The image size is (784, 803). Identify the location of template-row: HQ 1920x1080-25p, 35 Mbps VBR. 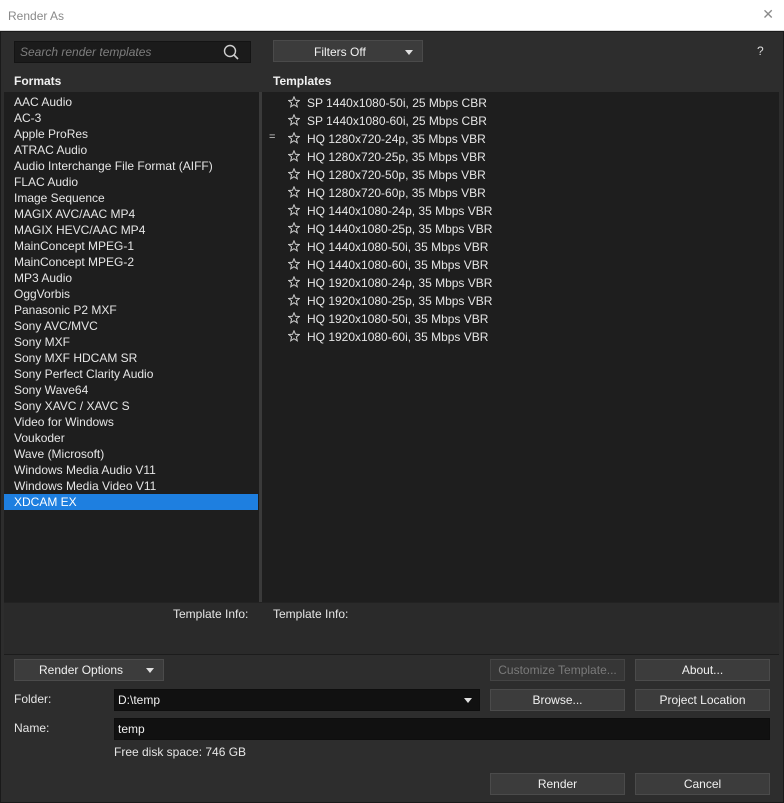
(520, 300).